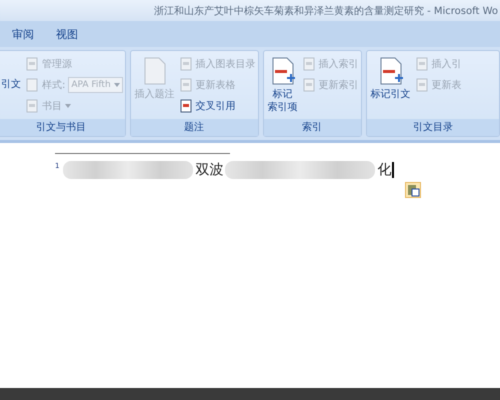 This screenshot has height=400, width=500. Describe the element at coordinates (326, 11) in the screenshot. I see `window-title: 浙江和山东产艾叶中棕矢车菊素和异泽兰黄素的含量测定研究 - Microsoft Wo` at that location.